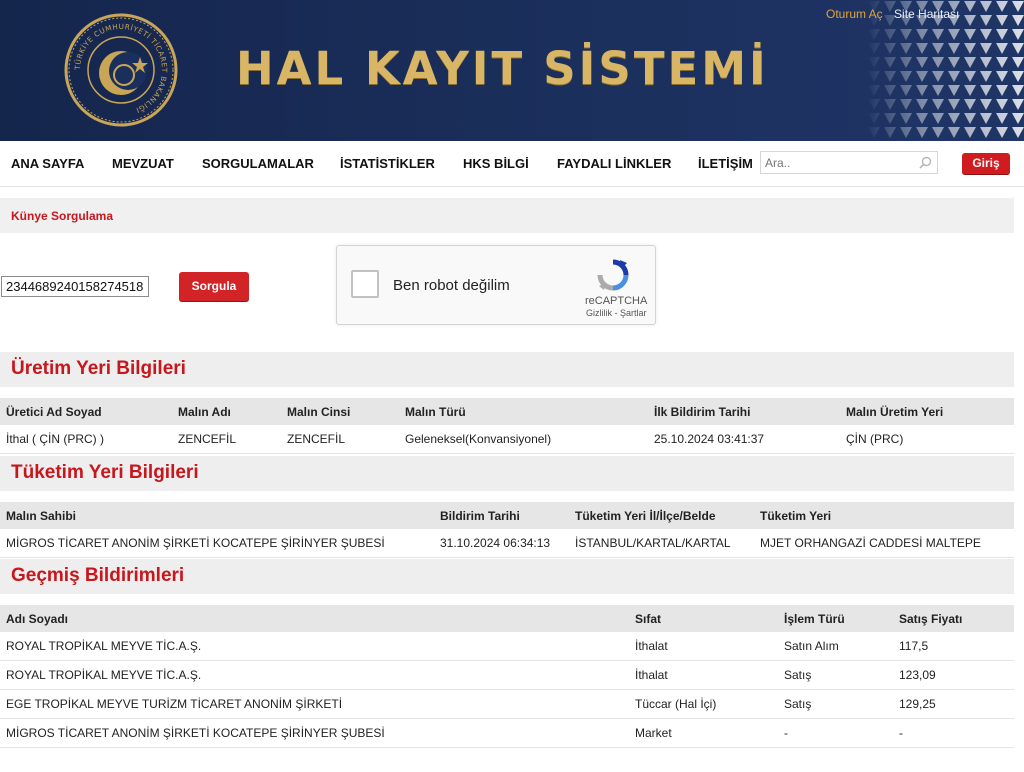 This screenshot has width=1024, height=772. Describe the element at coordinates (953, 675) in the screenshot. I see `table-cell: 123,09` at that location.